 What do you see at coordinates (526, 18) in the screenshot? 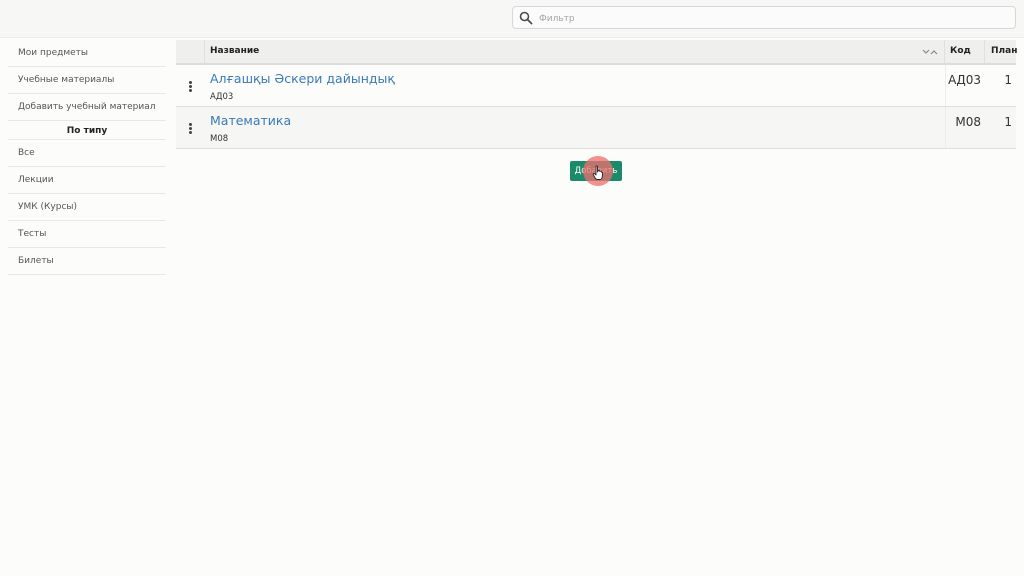
I see `search-icon` at bounding box center [526, 18].